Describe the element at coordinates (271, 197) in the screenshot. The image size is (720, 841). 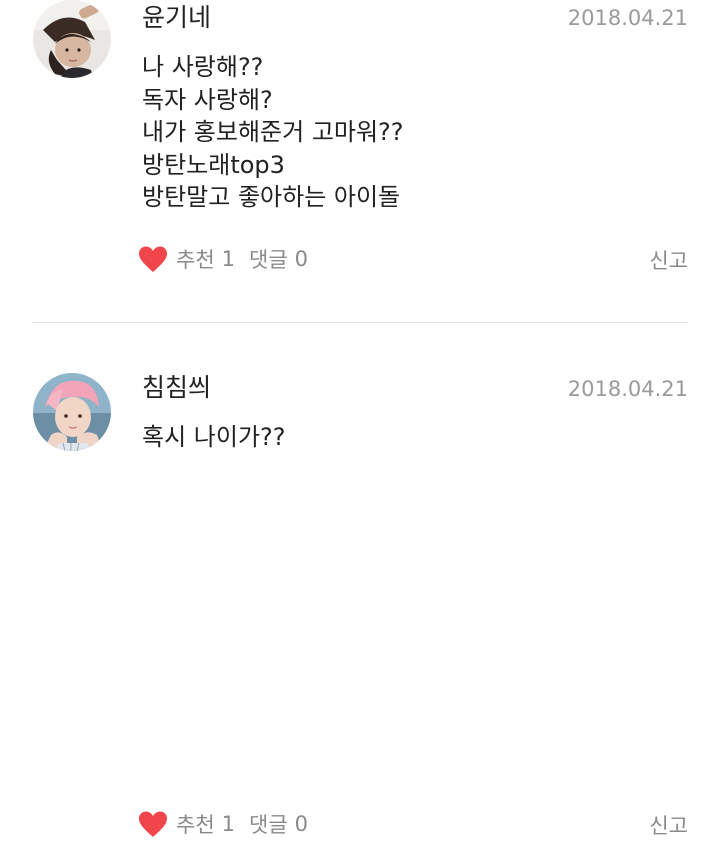
I see `comment-line: 방탄말고 좋아하는 아이돌` at that location.